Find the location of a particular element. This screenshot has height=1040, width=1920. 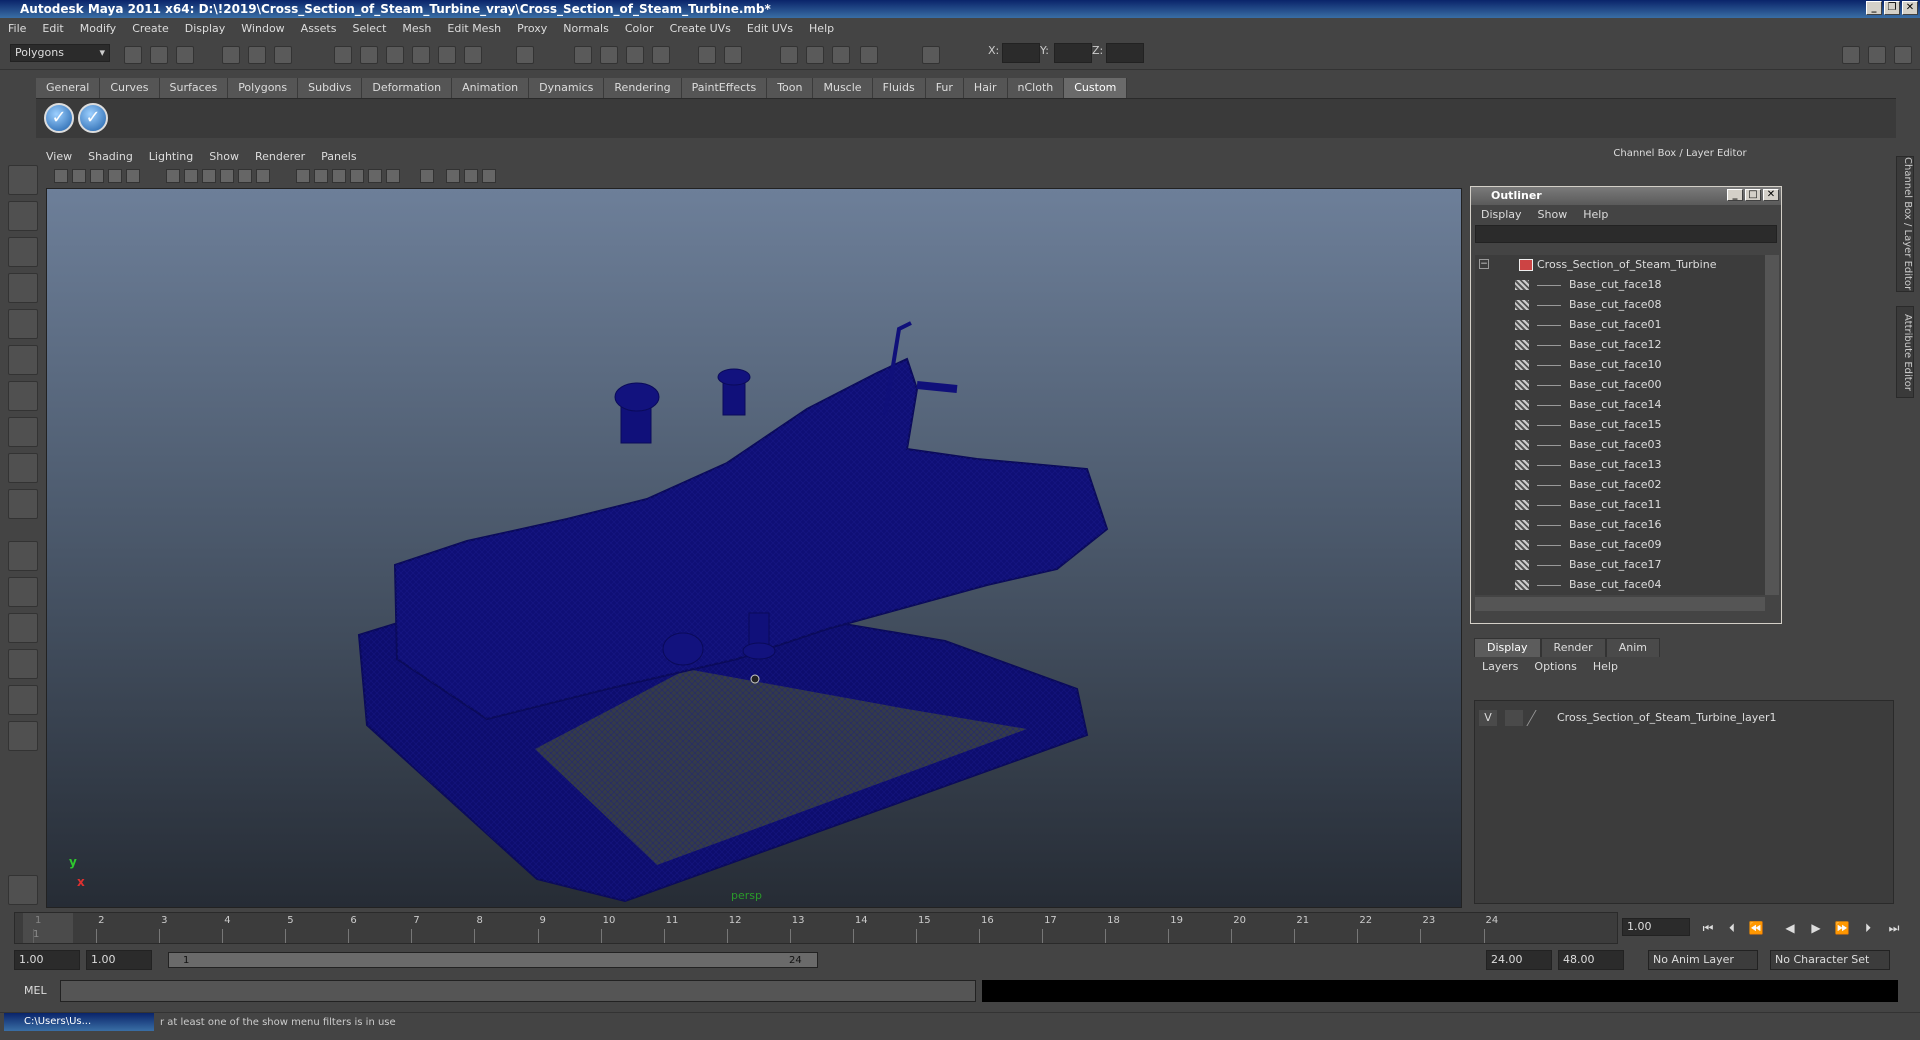

outliner-menu-help: Help is located at coordinates (1595, 215).